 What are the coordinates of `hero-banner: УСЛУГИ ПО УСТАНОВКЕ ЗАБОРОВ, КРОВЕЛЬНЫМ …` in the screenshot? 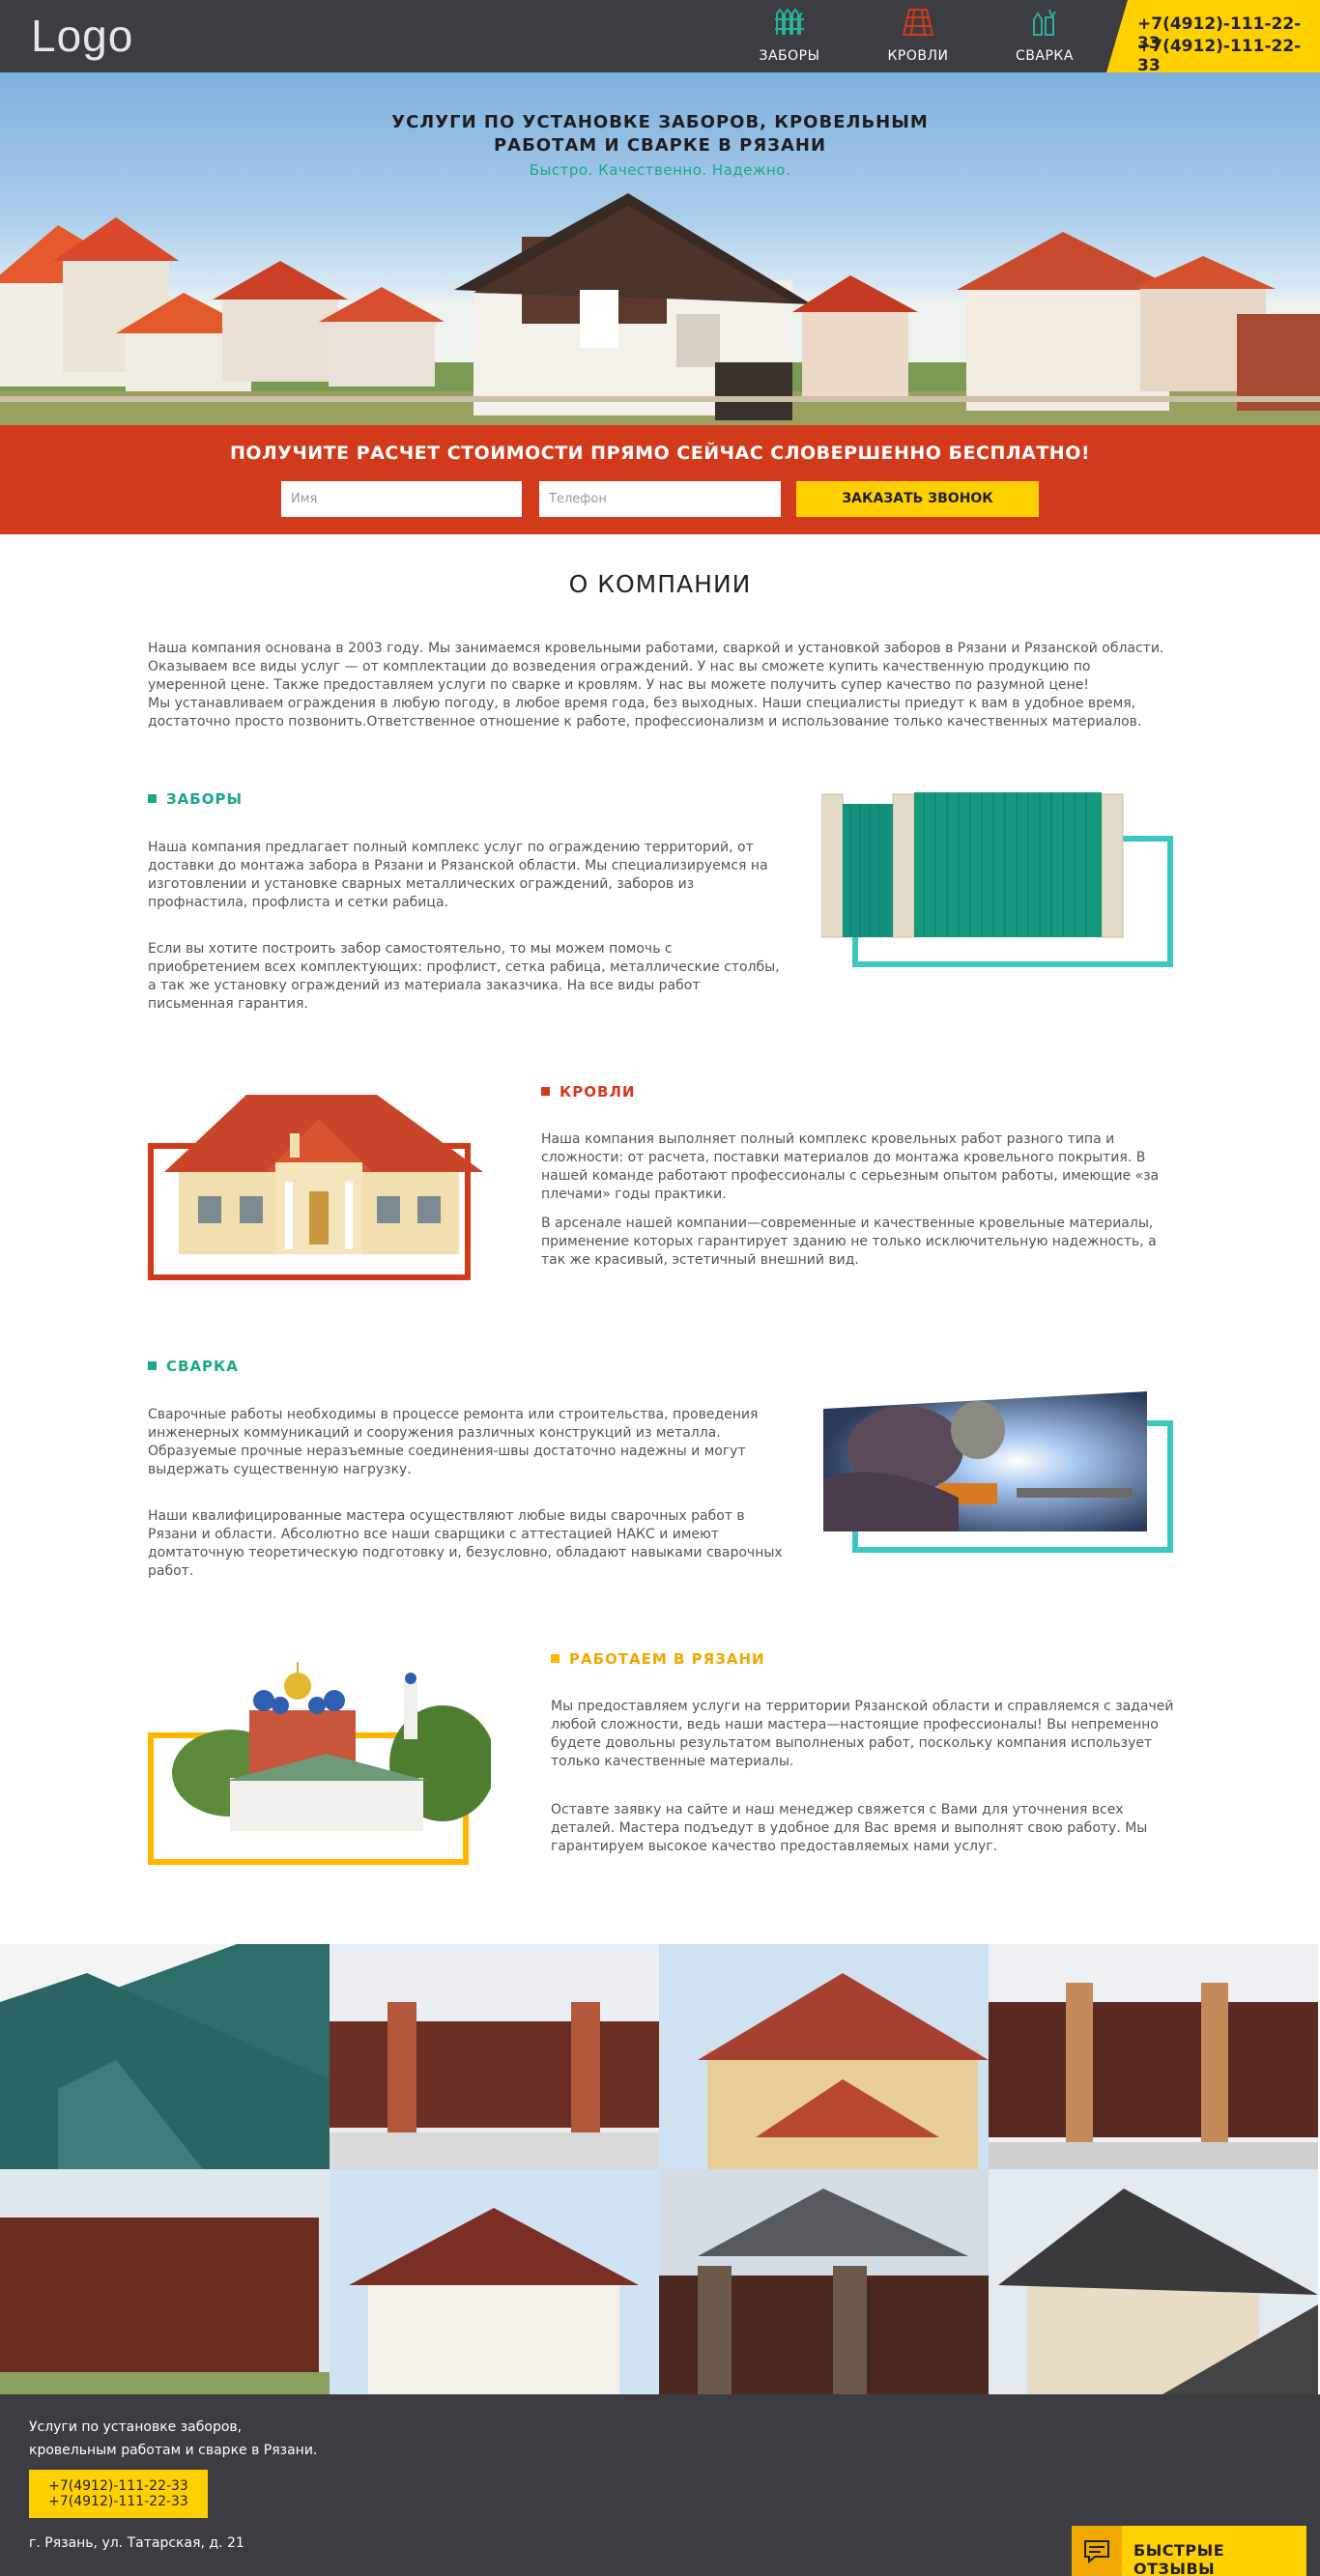 It's located at (660, 249).